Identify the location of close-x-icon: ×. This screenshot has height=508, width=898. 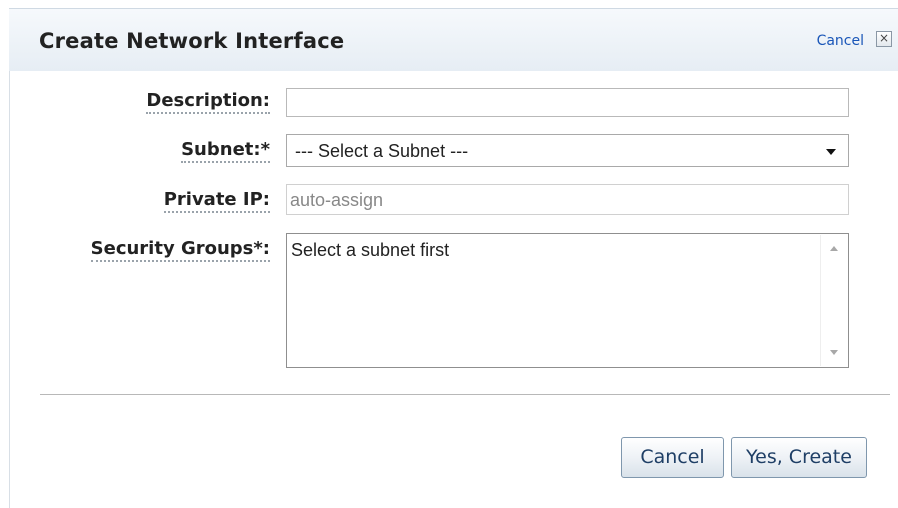
(884, 39).